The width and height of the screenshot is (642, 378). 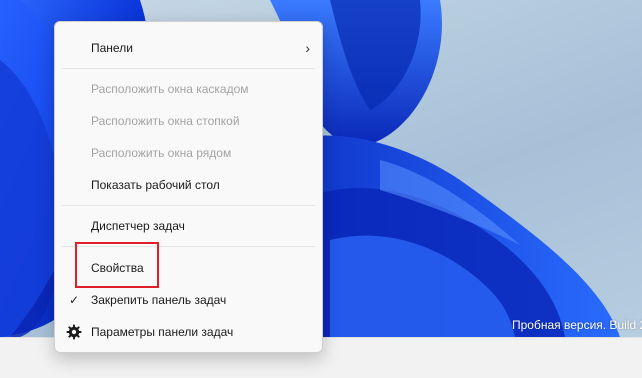 I want to click on menu-item-lock-taskbar: ✓ Закрепить панель задач, so click(x=188, y=300).